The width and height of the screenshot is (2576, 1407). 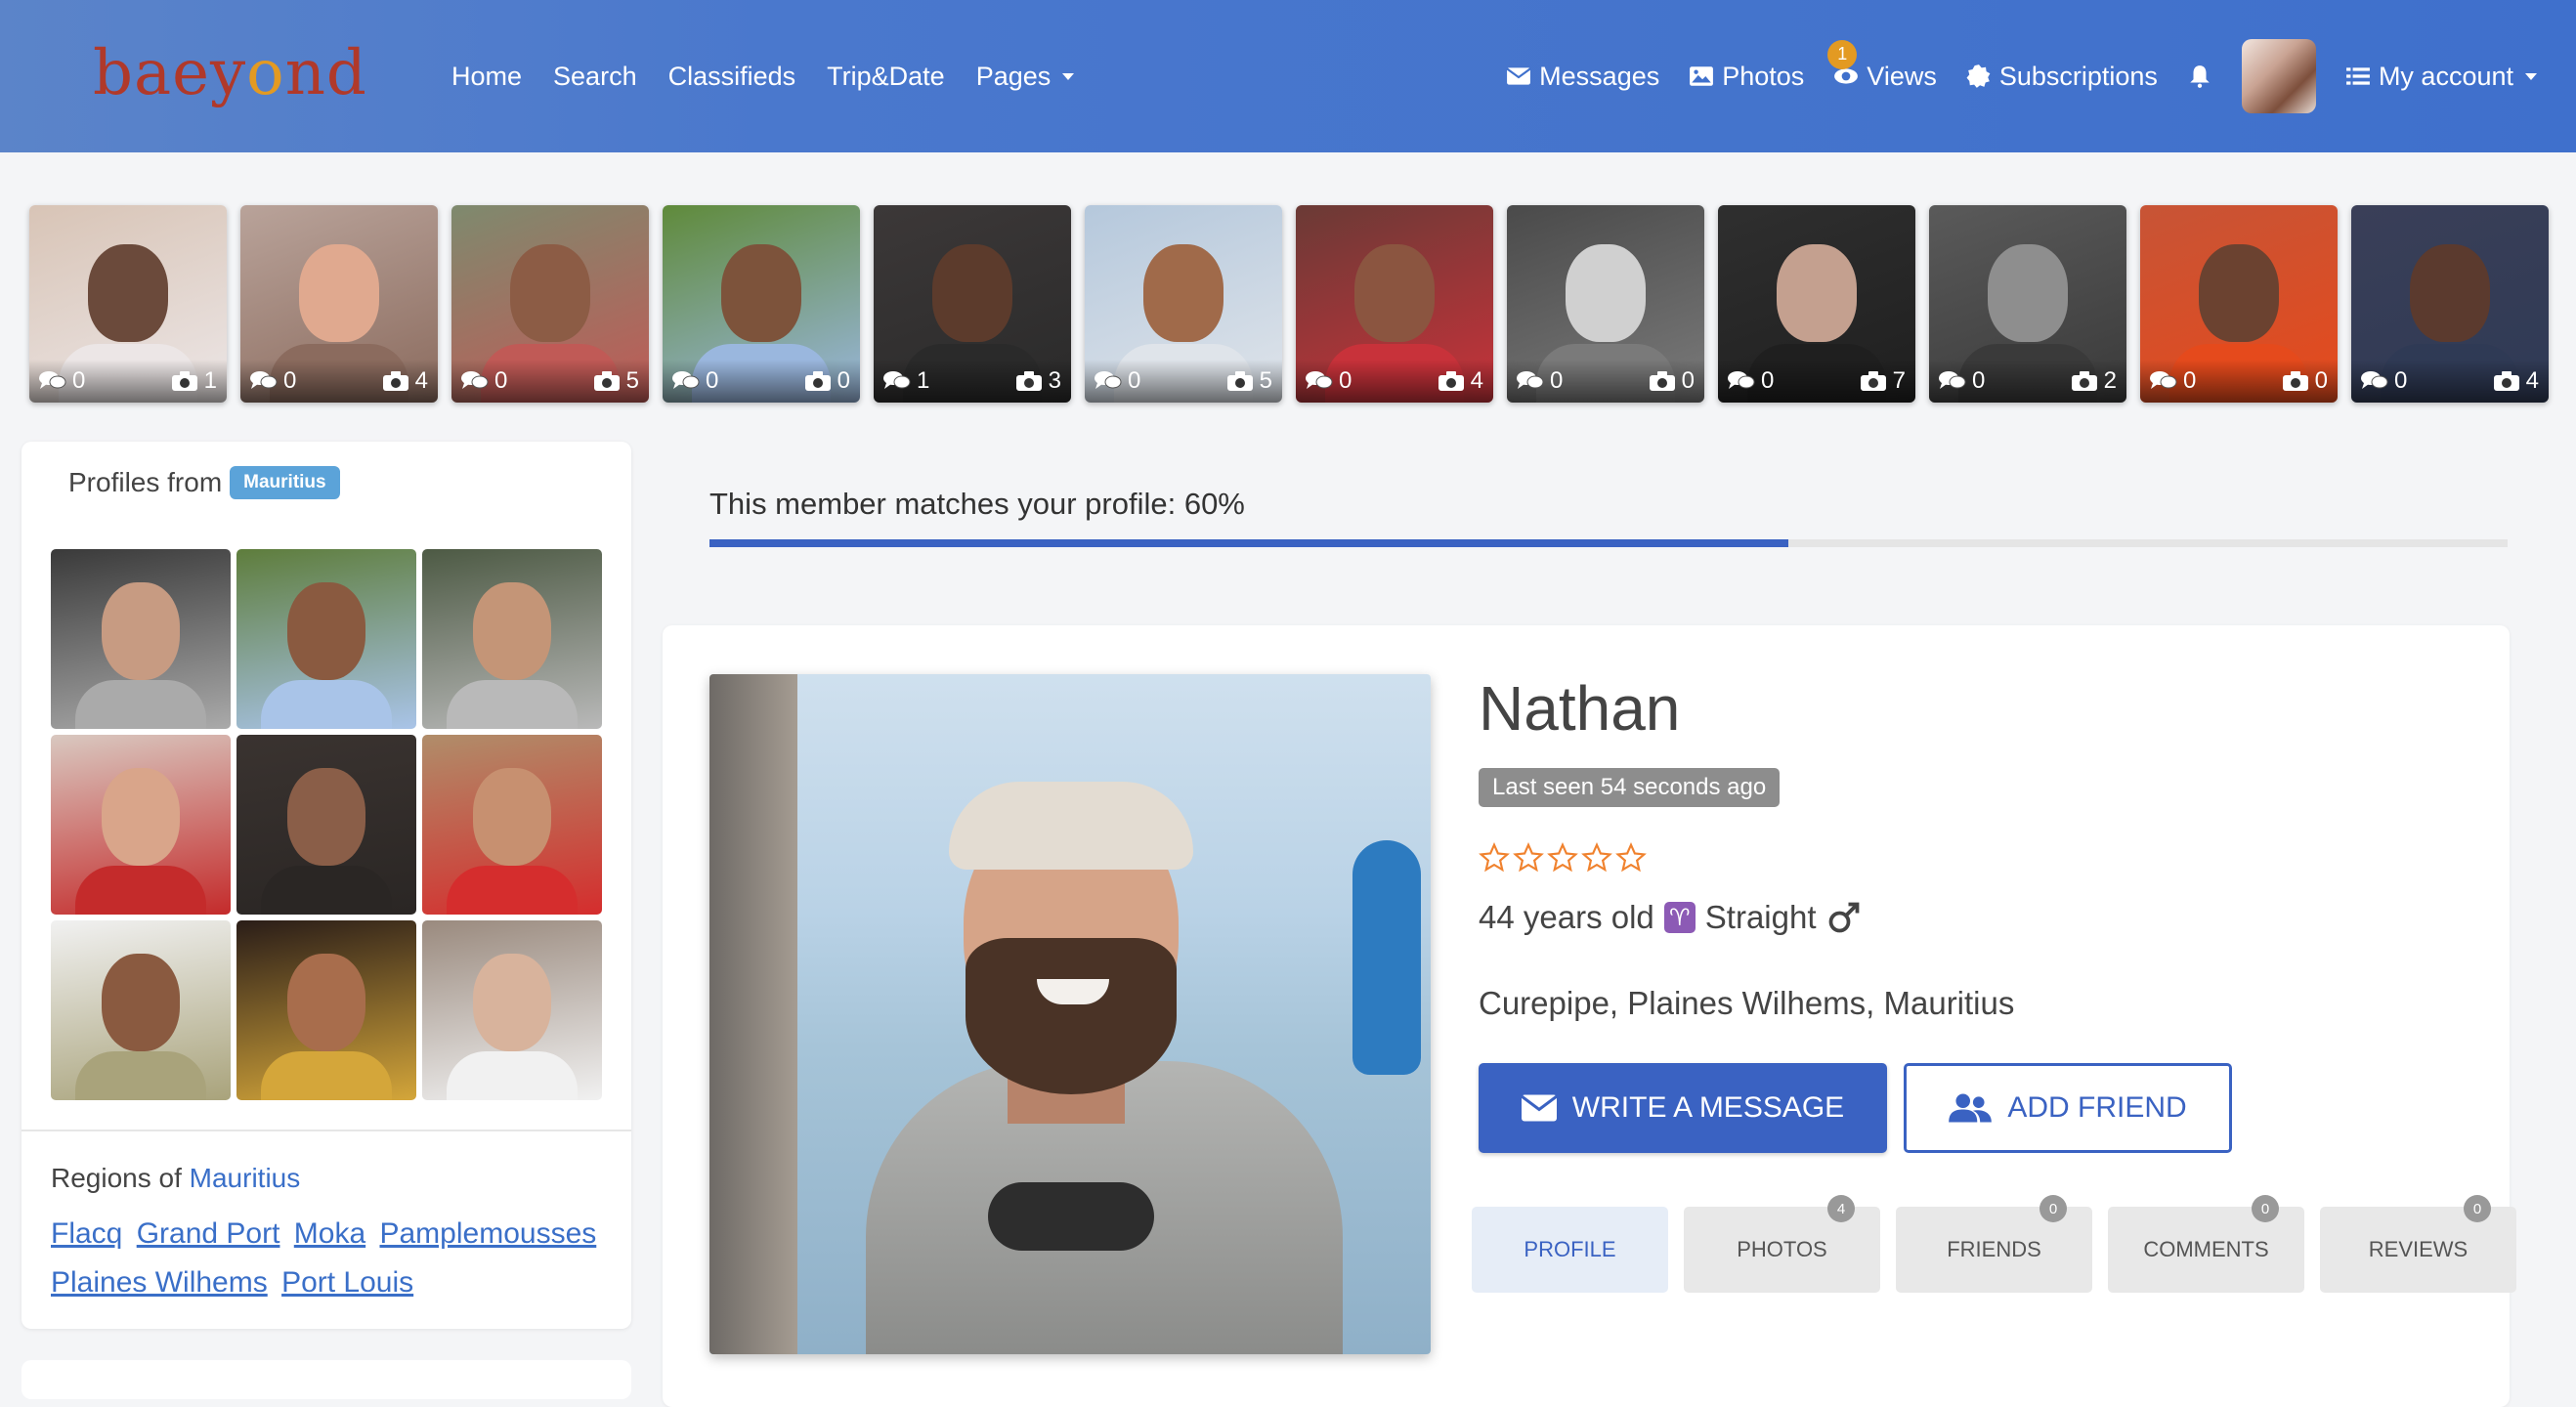 What do you see at coordinates (128, 381) in the screenshot?
I see `thumbnail-counts: 01` at bounding box center [128, 381].